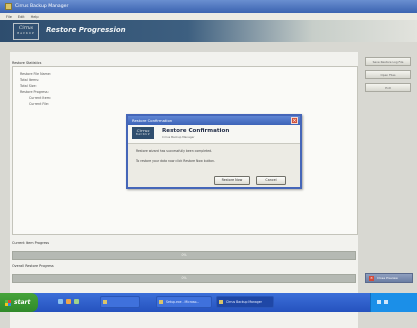 This screenshot has height=328, width=417. Describe the element at coordinates (393, 302) in the screenshot. I see `system-tray` at that location.